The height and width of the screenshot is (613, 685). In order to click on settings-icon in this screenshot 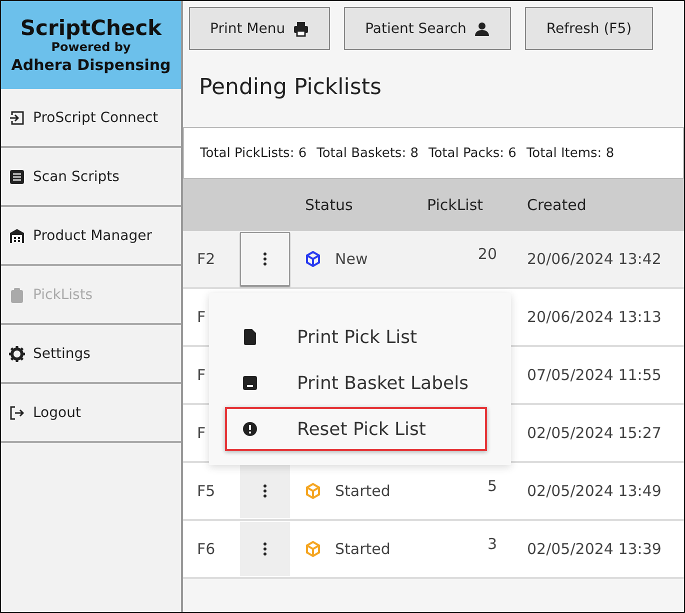, I will do `click(17, 354)`.